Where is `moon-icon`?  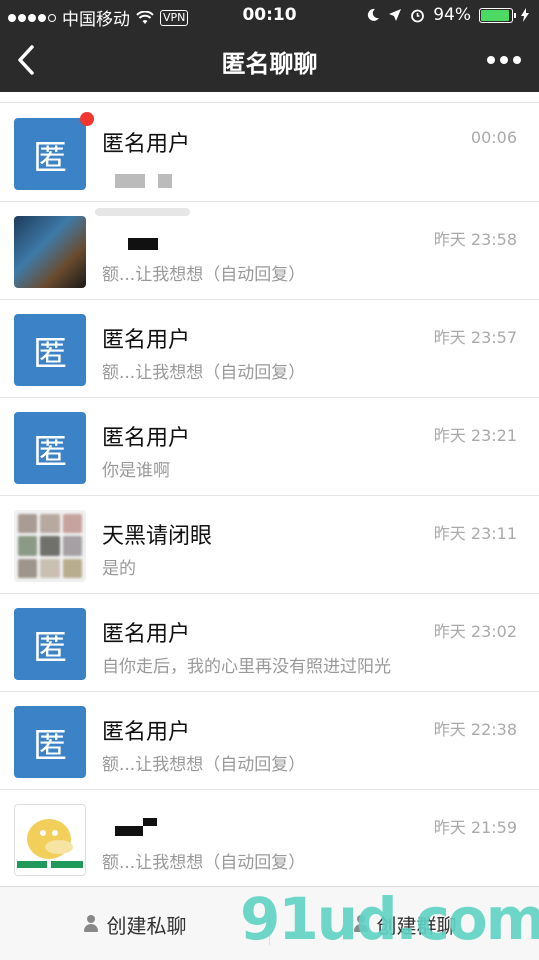 moon-icon is located at coordinates (374, 14).